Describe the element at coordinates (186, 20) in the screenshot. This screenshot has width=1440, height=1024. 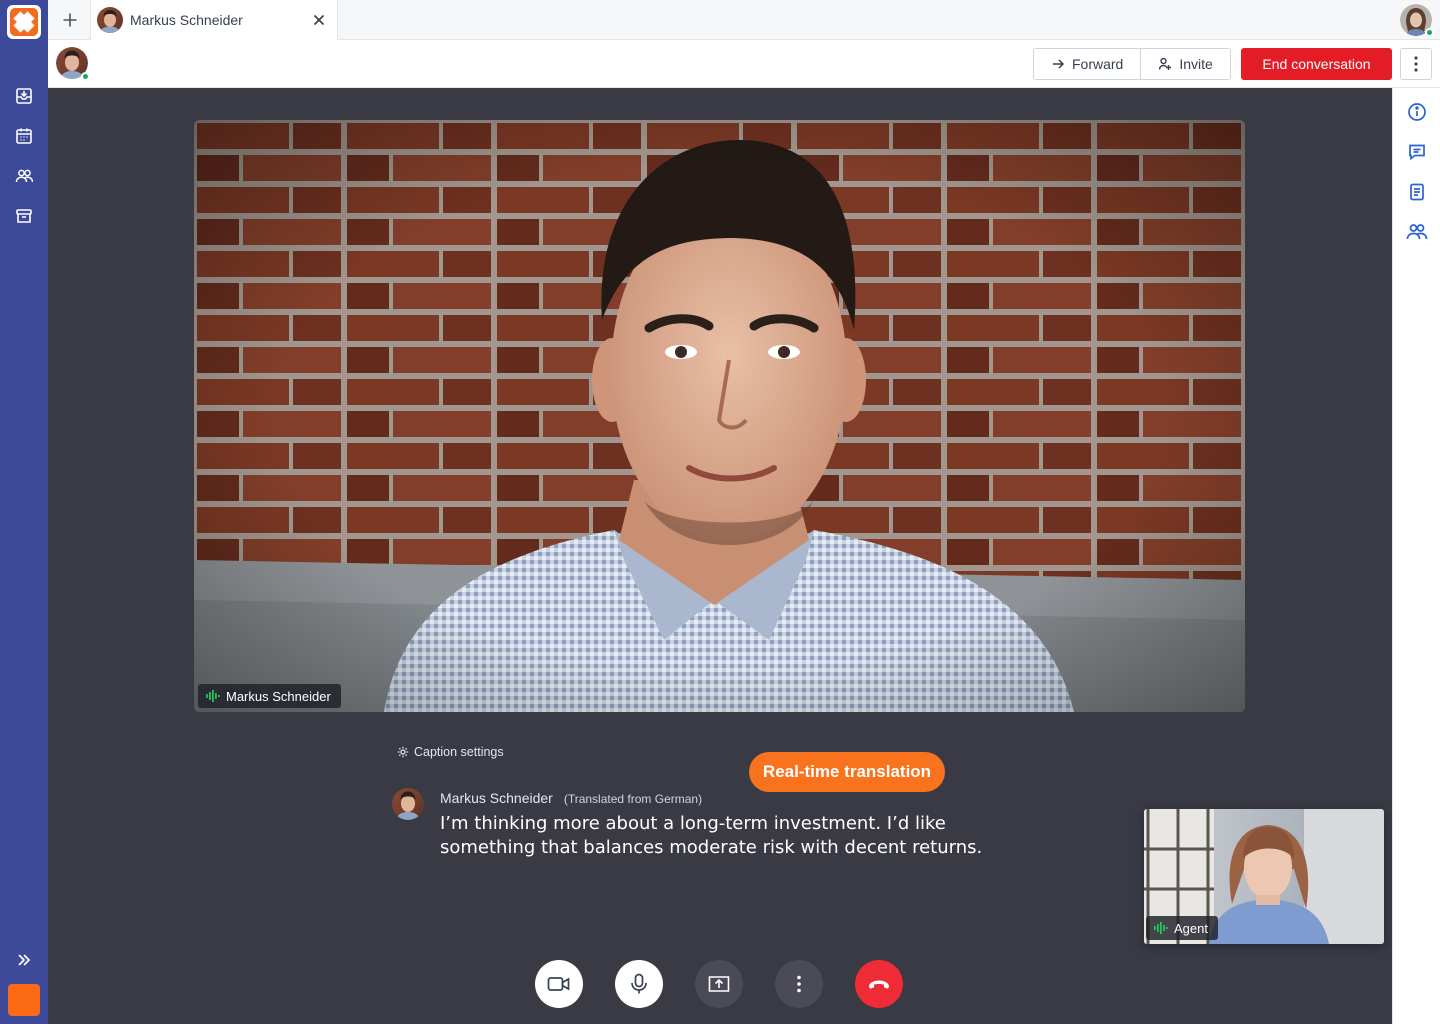
I see `tab-title: Markus Schneider` at that location.